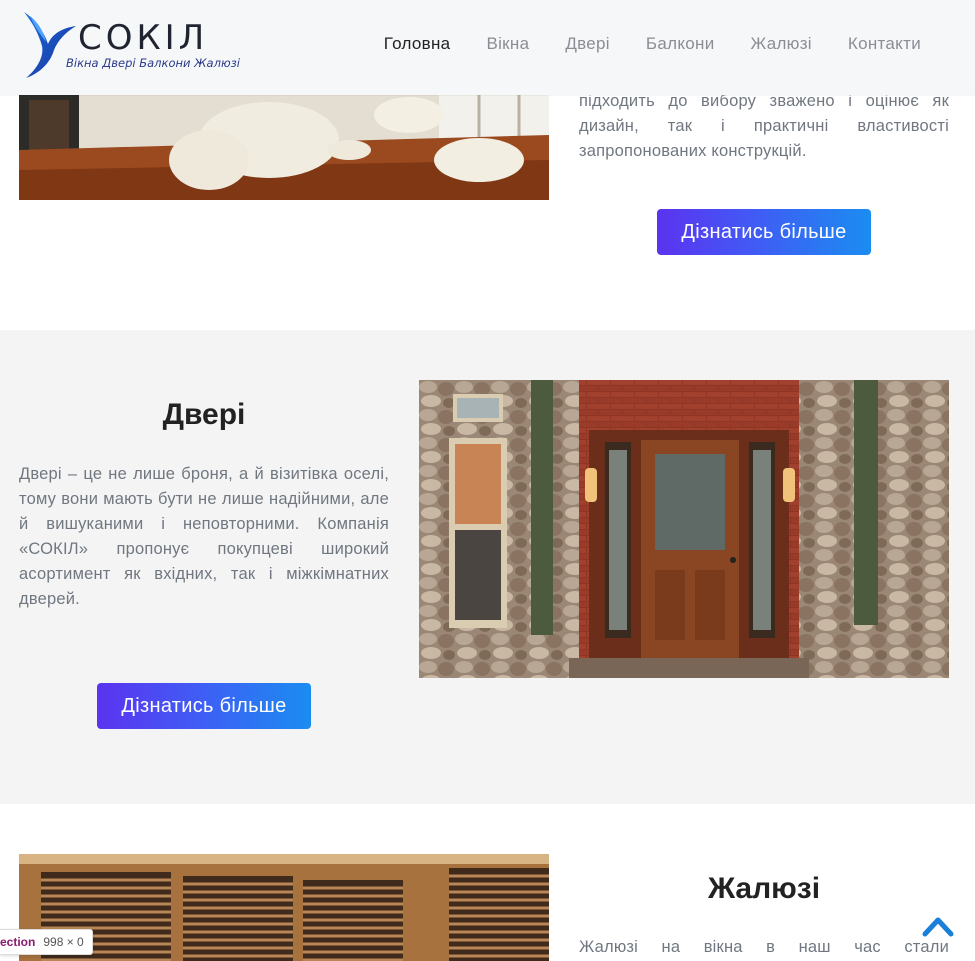 Image resolution: width=975 pixels, height=961 pixels. What do you see at coordinates (143, 38) in the screenshot?
I see `brand-name: СОКІЛ` at bounding box center [143, 38].